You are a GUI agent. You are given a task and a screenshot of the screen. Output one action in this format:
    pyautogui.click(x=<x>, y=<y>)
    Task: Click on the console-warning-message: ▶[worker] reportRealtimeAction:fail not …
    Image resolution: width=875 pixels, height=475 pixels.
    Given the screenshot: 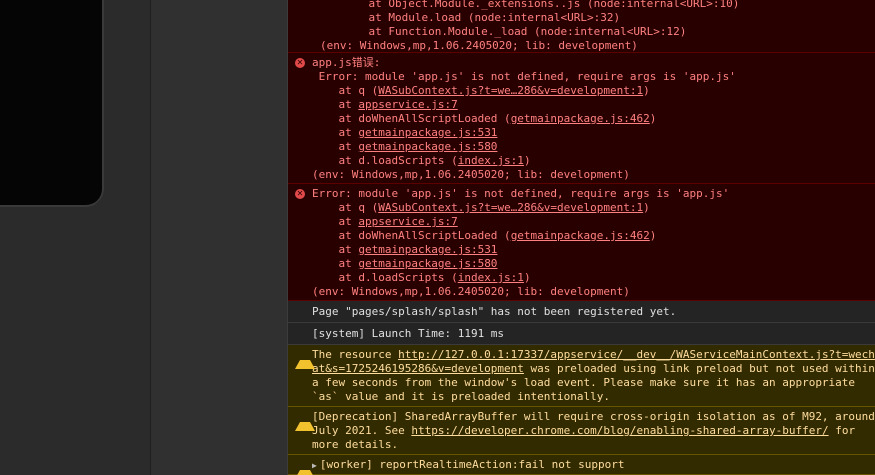 What is the action you would take?
    pyautogui.click(x=581, y=465)
    